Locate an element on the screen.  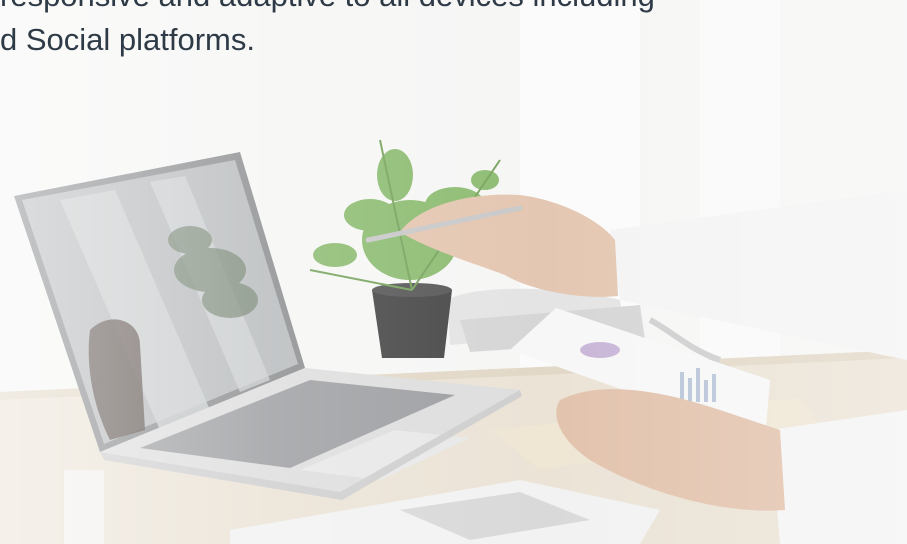
lower-sleeve is located at coordinates (838, 477).